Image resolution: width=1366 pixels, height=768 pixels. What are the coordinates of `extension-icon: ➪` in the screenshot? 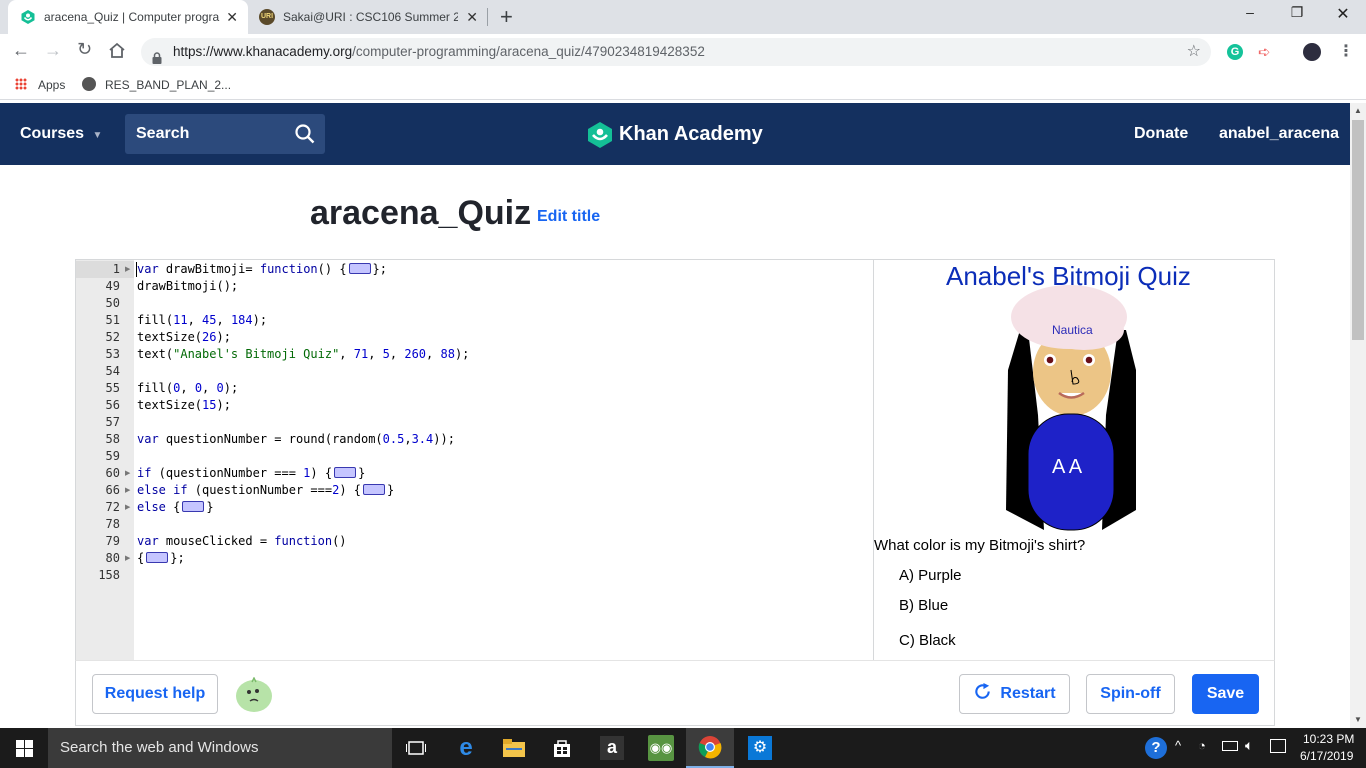 It's located at (1264, 52).